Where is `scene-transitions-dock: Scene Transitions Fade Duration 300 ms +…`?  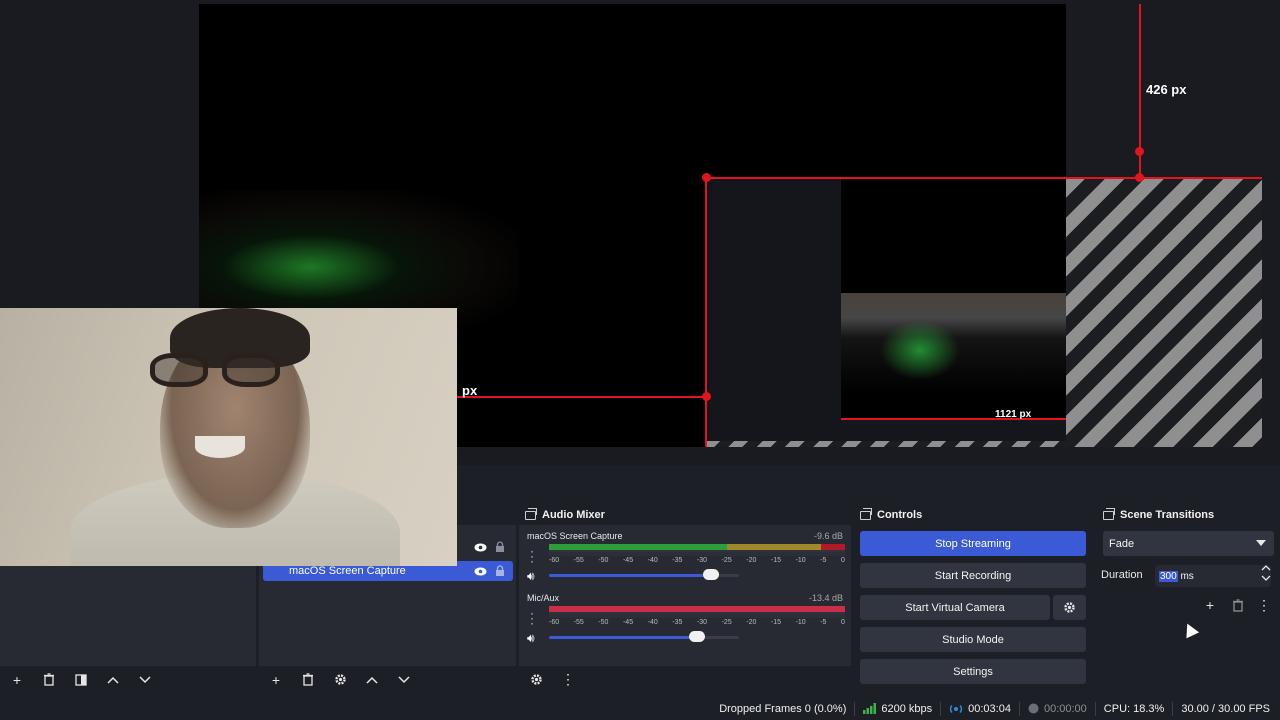 scene-transitions-dock: Scene Transitions Fade Duration 300 ms +… is located at coordinates (1188, 599).